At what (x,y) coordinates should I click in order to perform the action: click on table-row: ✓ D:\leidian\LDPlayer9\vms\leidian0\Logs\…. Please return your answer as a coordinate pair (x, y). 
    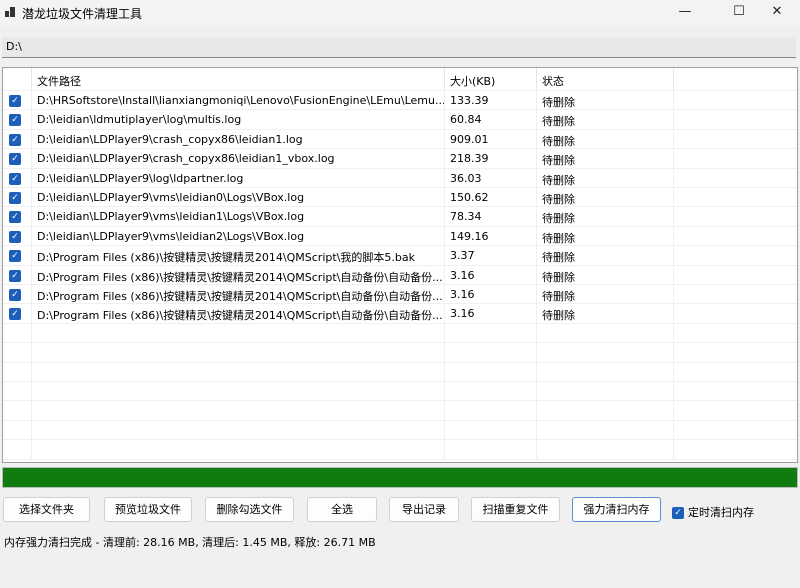
    Looking at the image, I should click on (400, 198).